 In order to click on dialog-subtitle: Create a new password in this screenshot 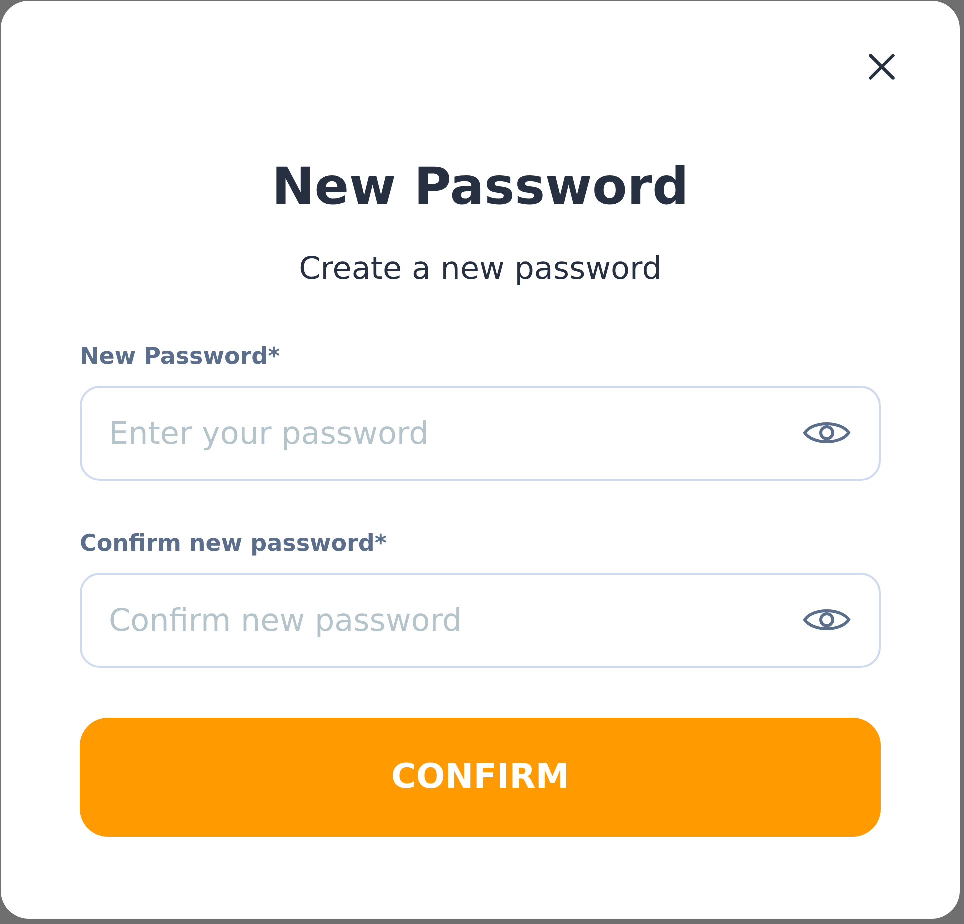, I will do `click(480, 269)`.